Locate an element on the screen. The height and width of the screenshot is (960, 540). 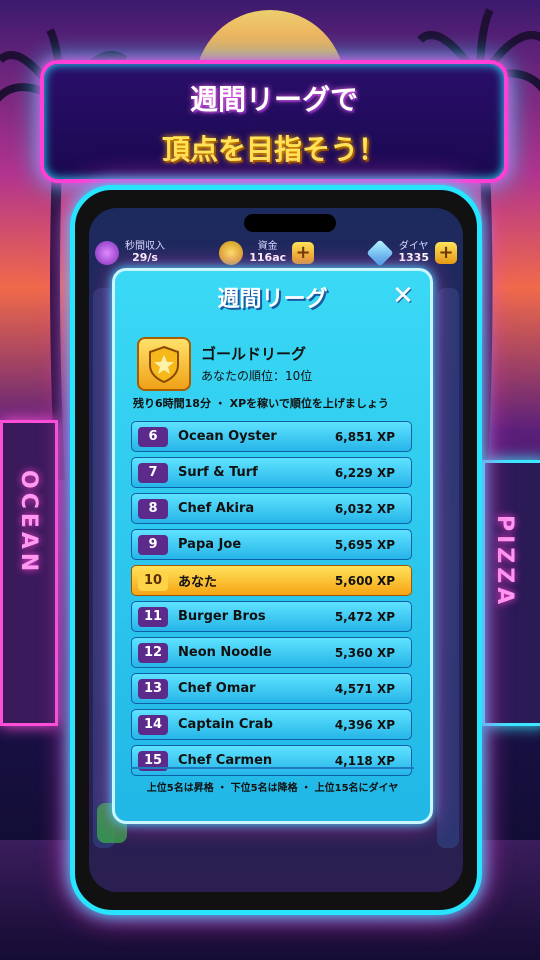
player-xp: 4,396 XP is located at coordinates (364, 724).